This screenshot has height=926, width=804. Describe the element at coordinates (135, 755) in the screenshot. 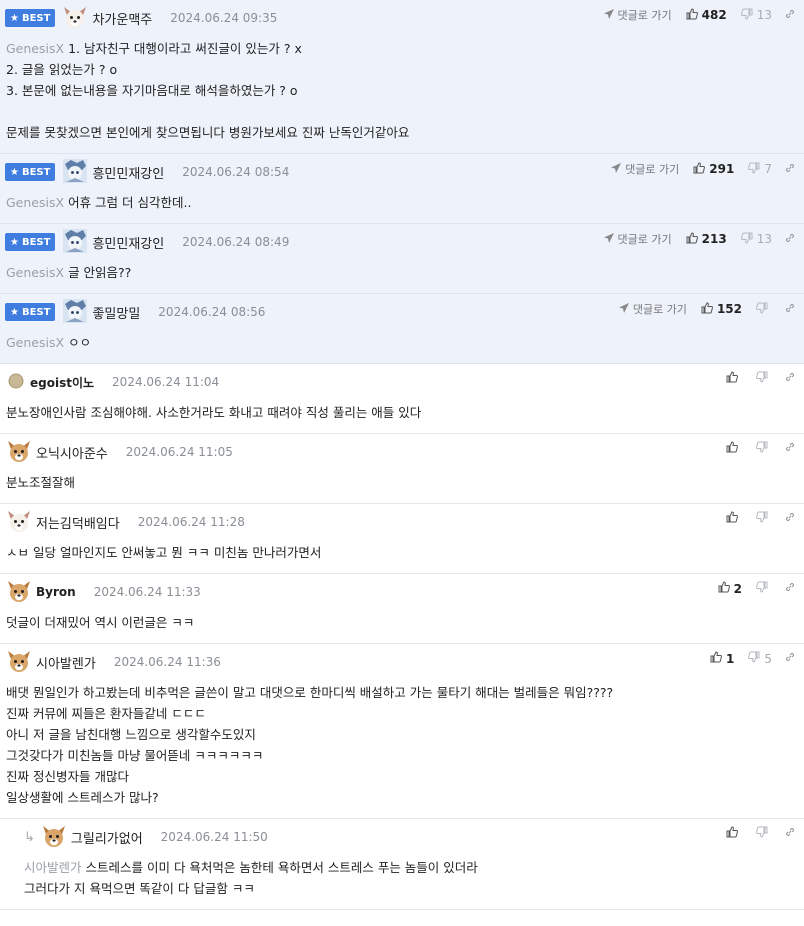

I see `comment-text: 그것갖다가 미친놈들 마냥 물어뜯네 ㅋㅋㅋㅋㅋㅋ` at that location.